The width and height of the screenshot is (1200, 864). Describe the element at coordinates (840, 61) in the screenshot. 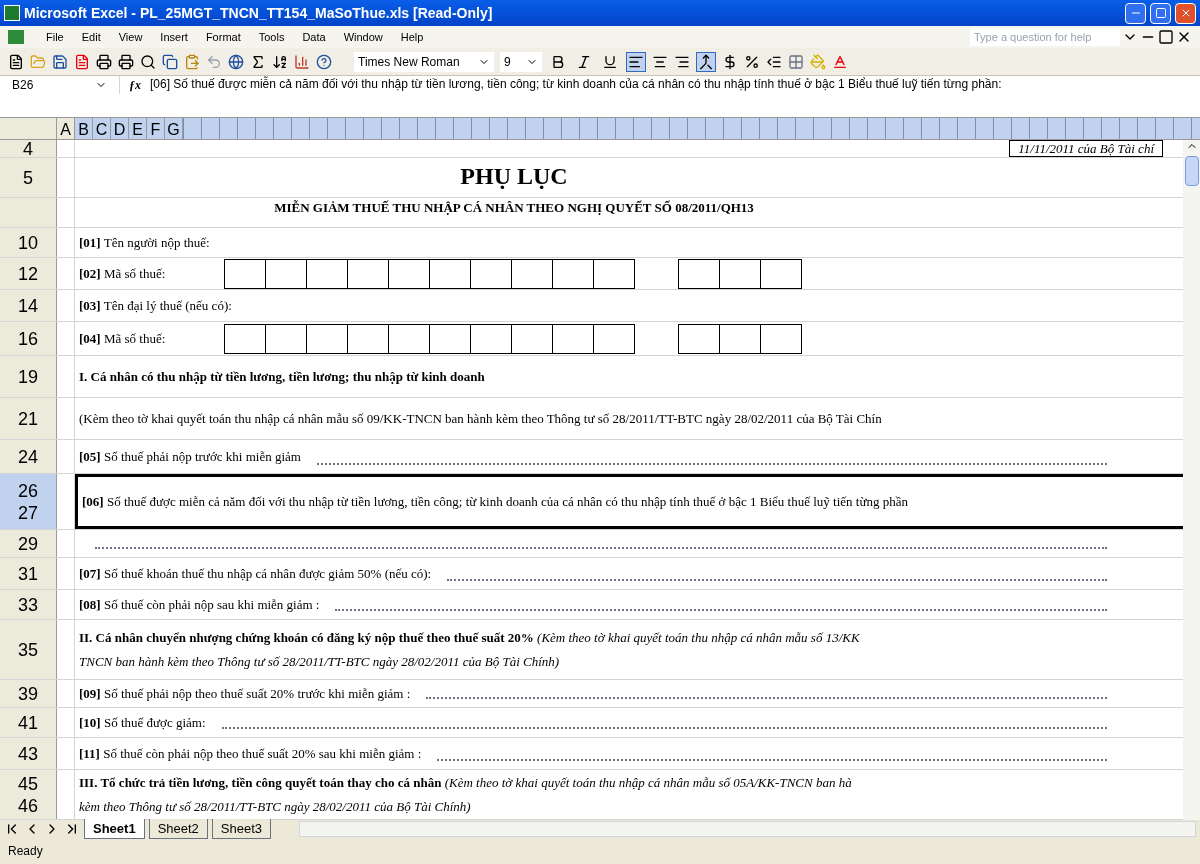

I see `font-color-icon` at that location.